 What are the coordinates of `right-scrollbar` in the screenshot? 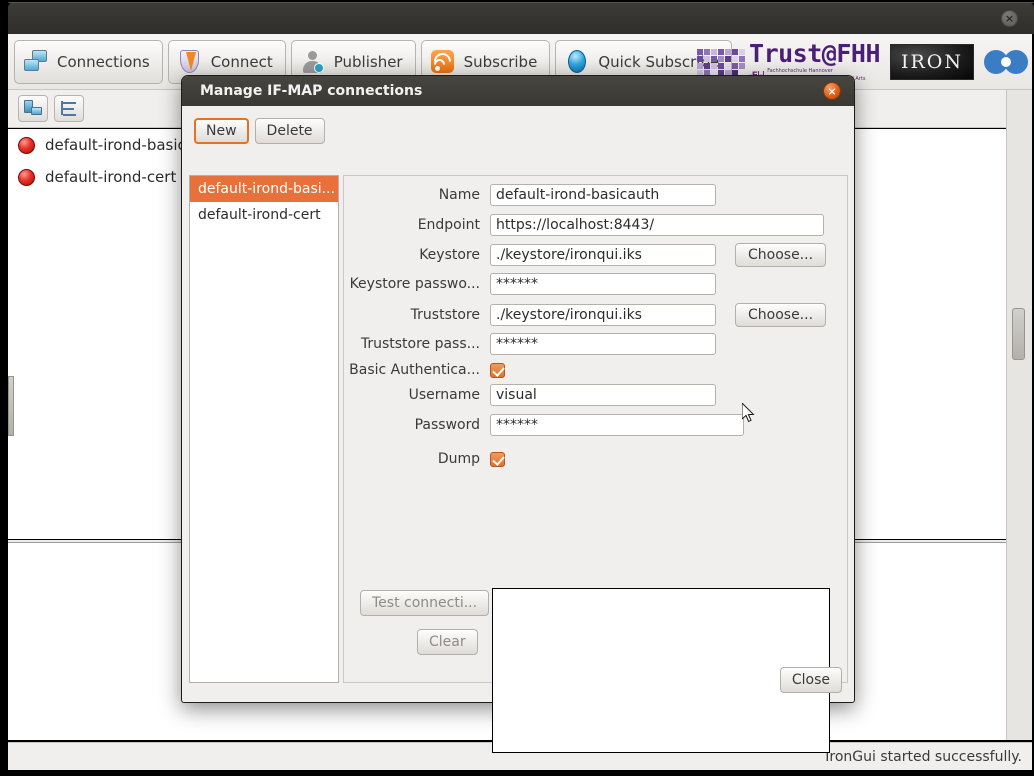 It's located at (1019, 415).